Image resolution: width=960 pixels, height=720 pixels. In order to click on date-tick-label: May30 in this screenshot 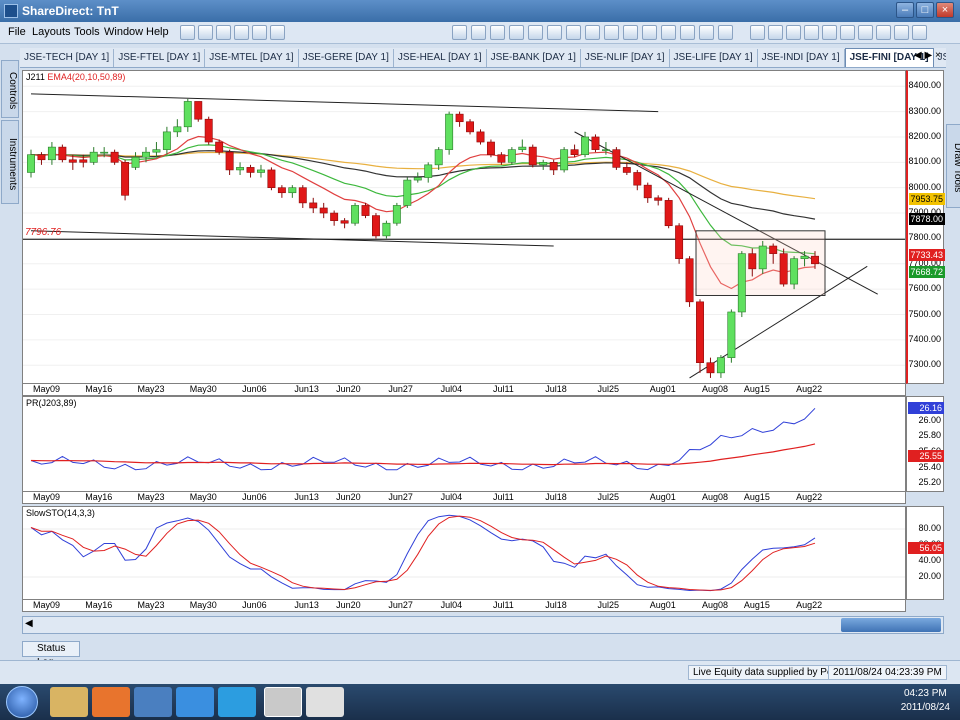, I will do `click(203, 497)`.